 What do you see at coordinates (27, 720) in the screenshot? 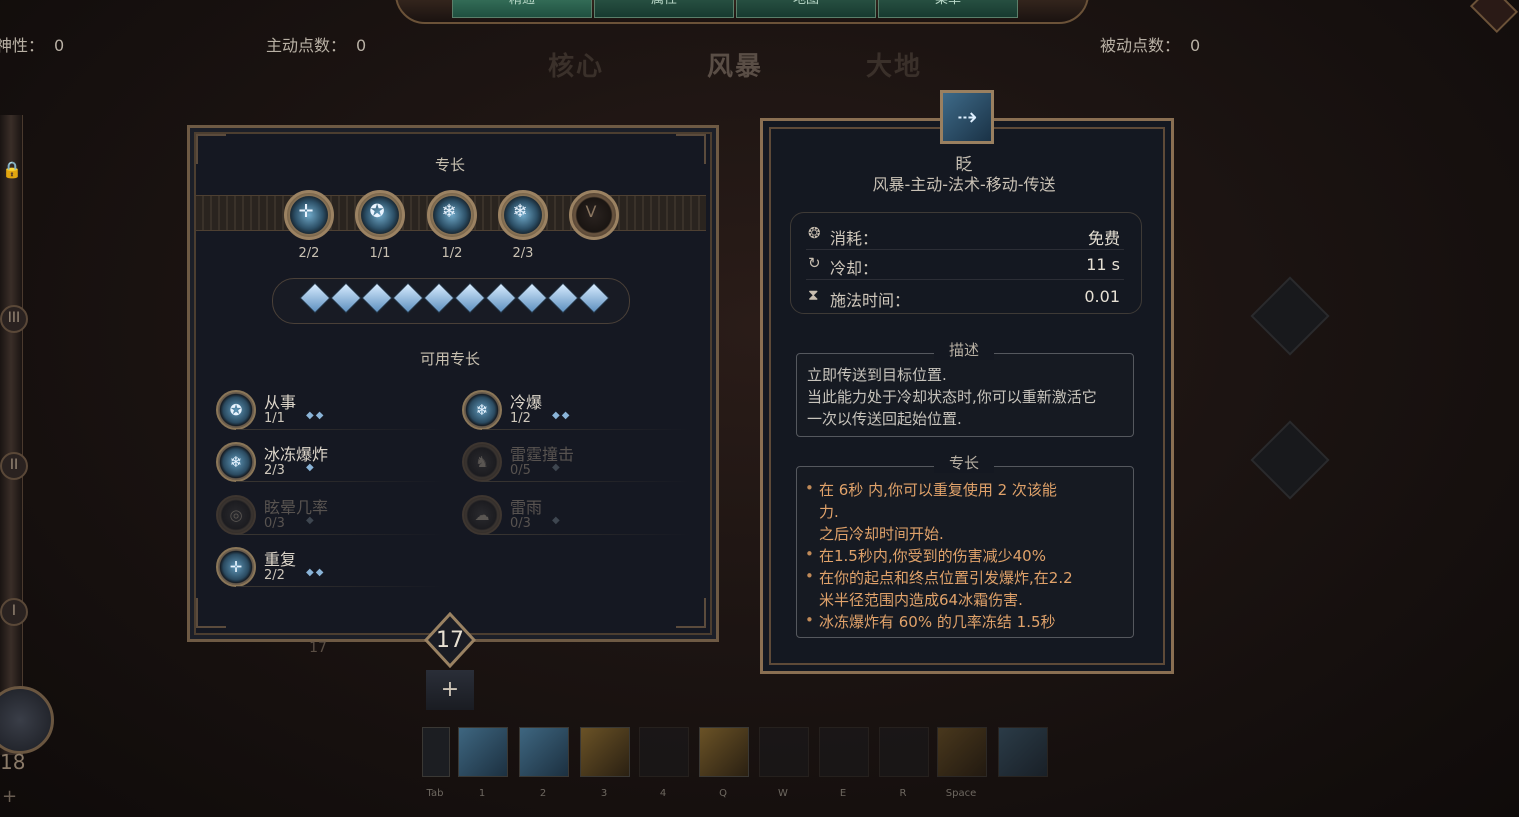
I see `mastery-orb` at bounding box center [27, 720].